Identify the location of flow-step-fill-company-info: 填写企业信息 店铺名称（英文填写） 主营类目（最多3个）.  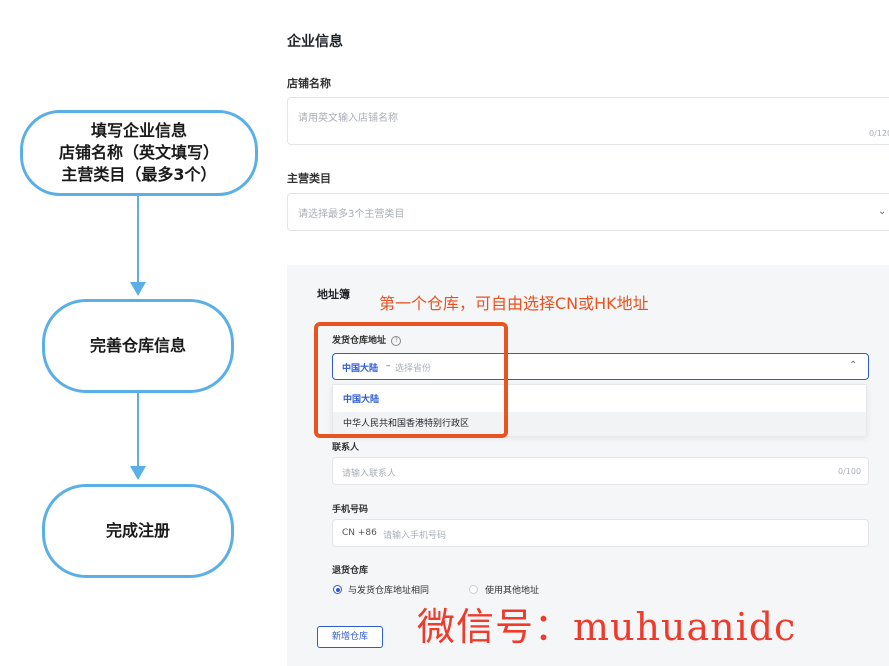
(139, 153).